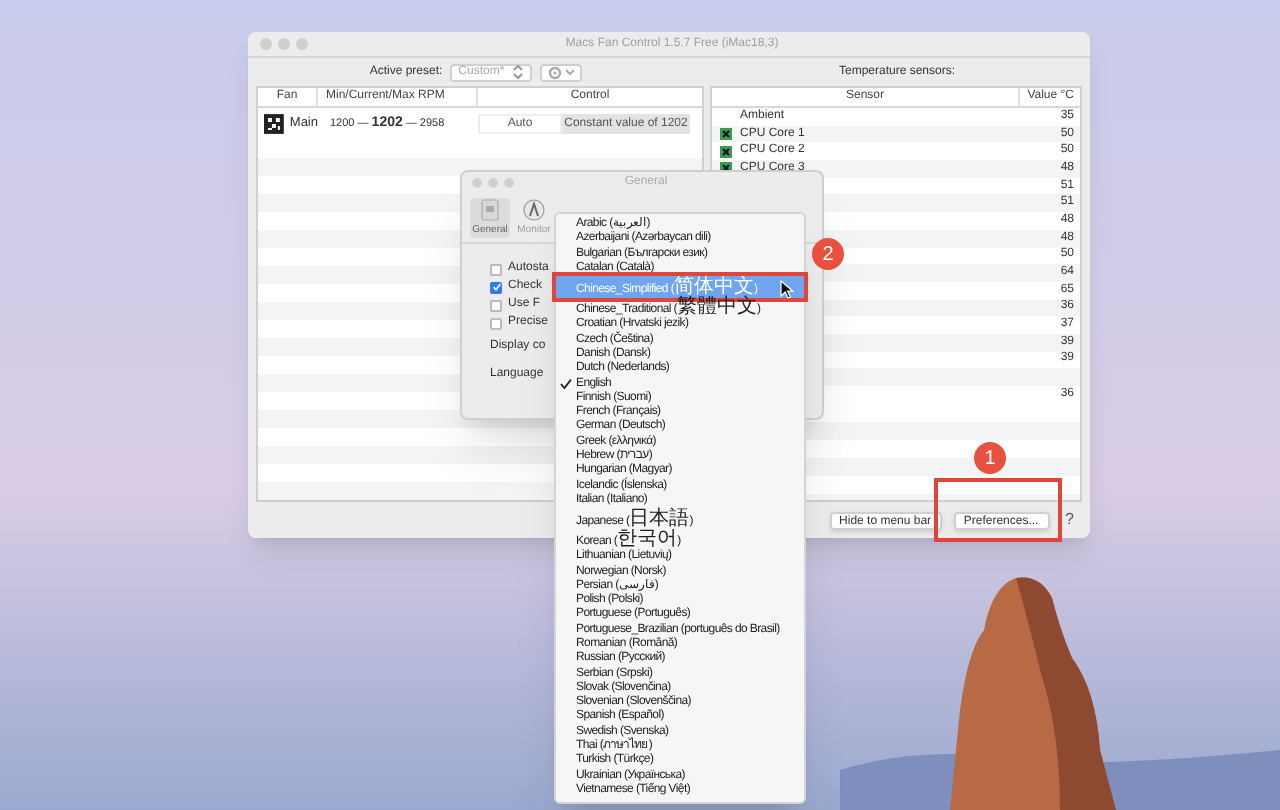 This screenshot has height=810, width=1280. I want to click on caret-icon, so click(570, 72).